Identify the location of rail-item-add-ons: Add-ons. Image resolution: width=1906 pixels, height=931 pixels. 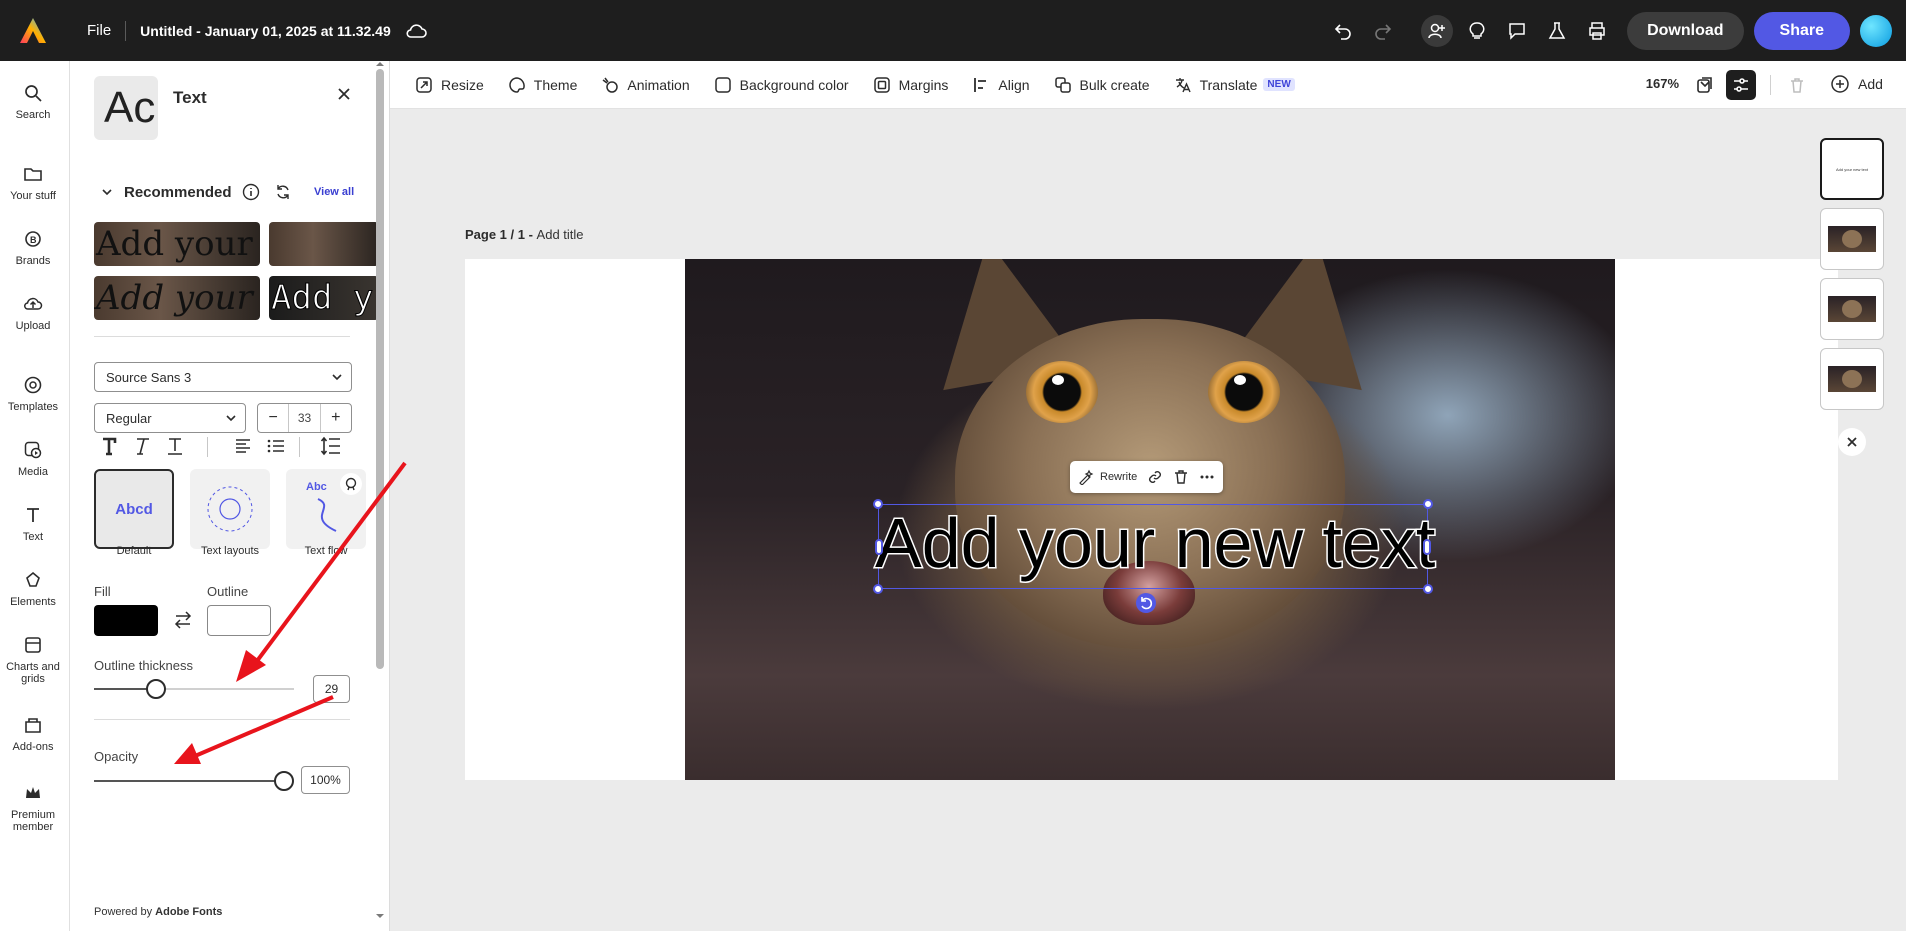
(33, 734).